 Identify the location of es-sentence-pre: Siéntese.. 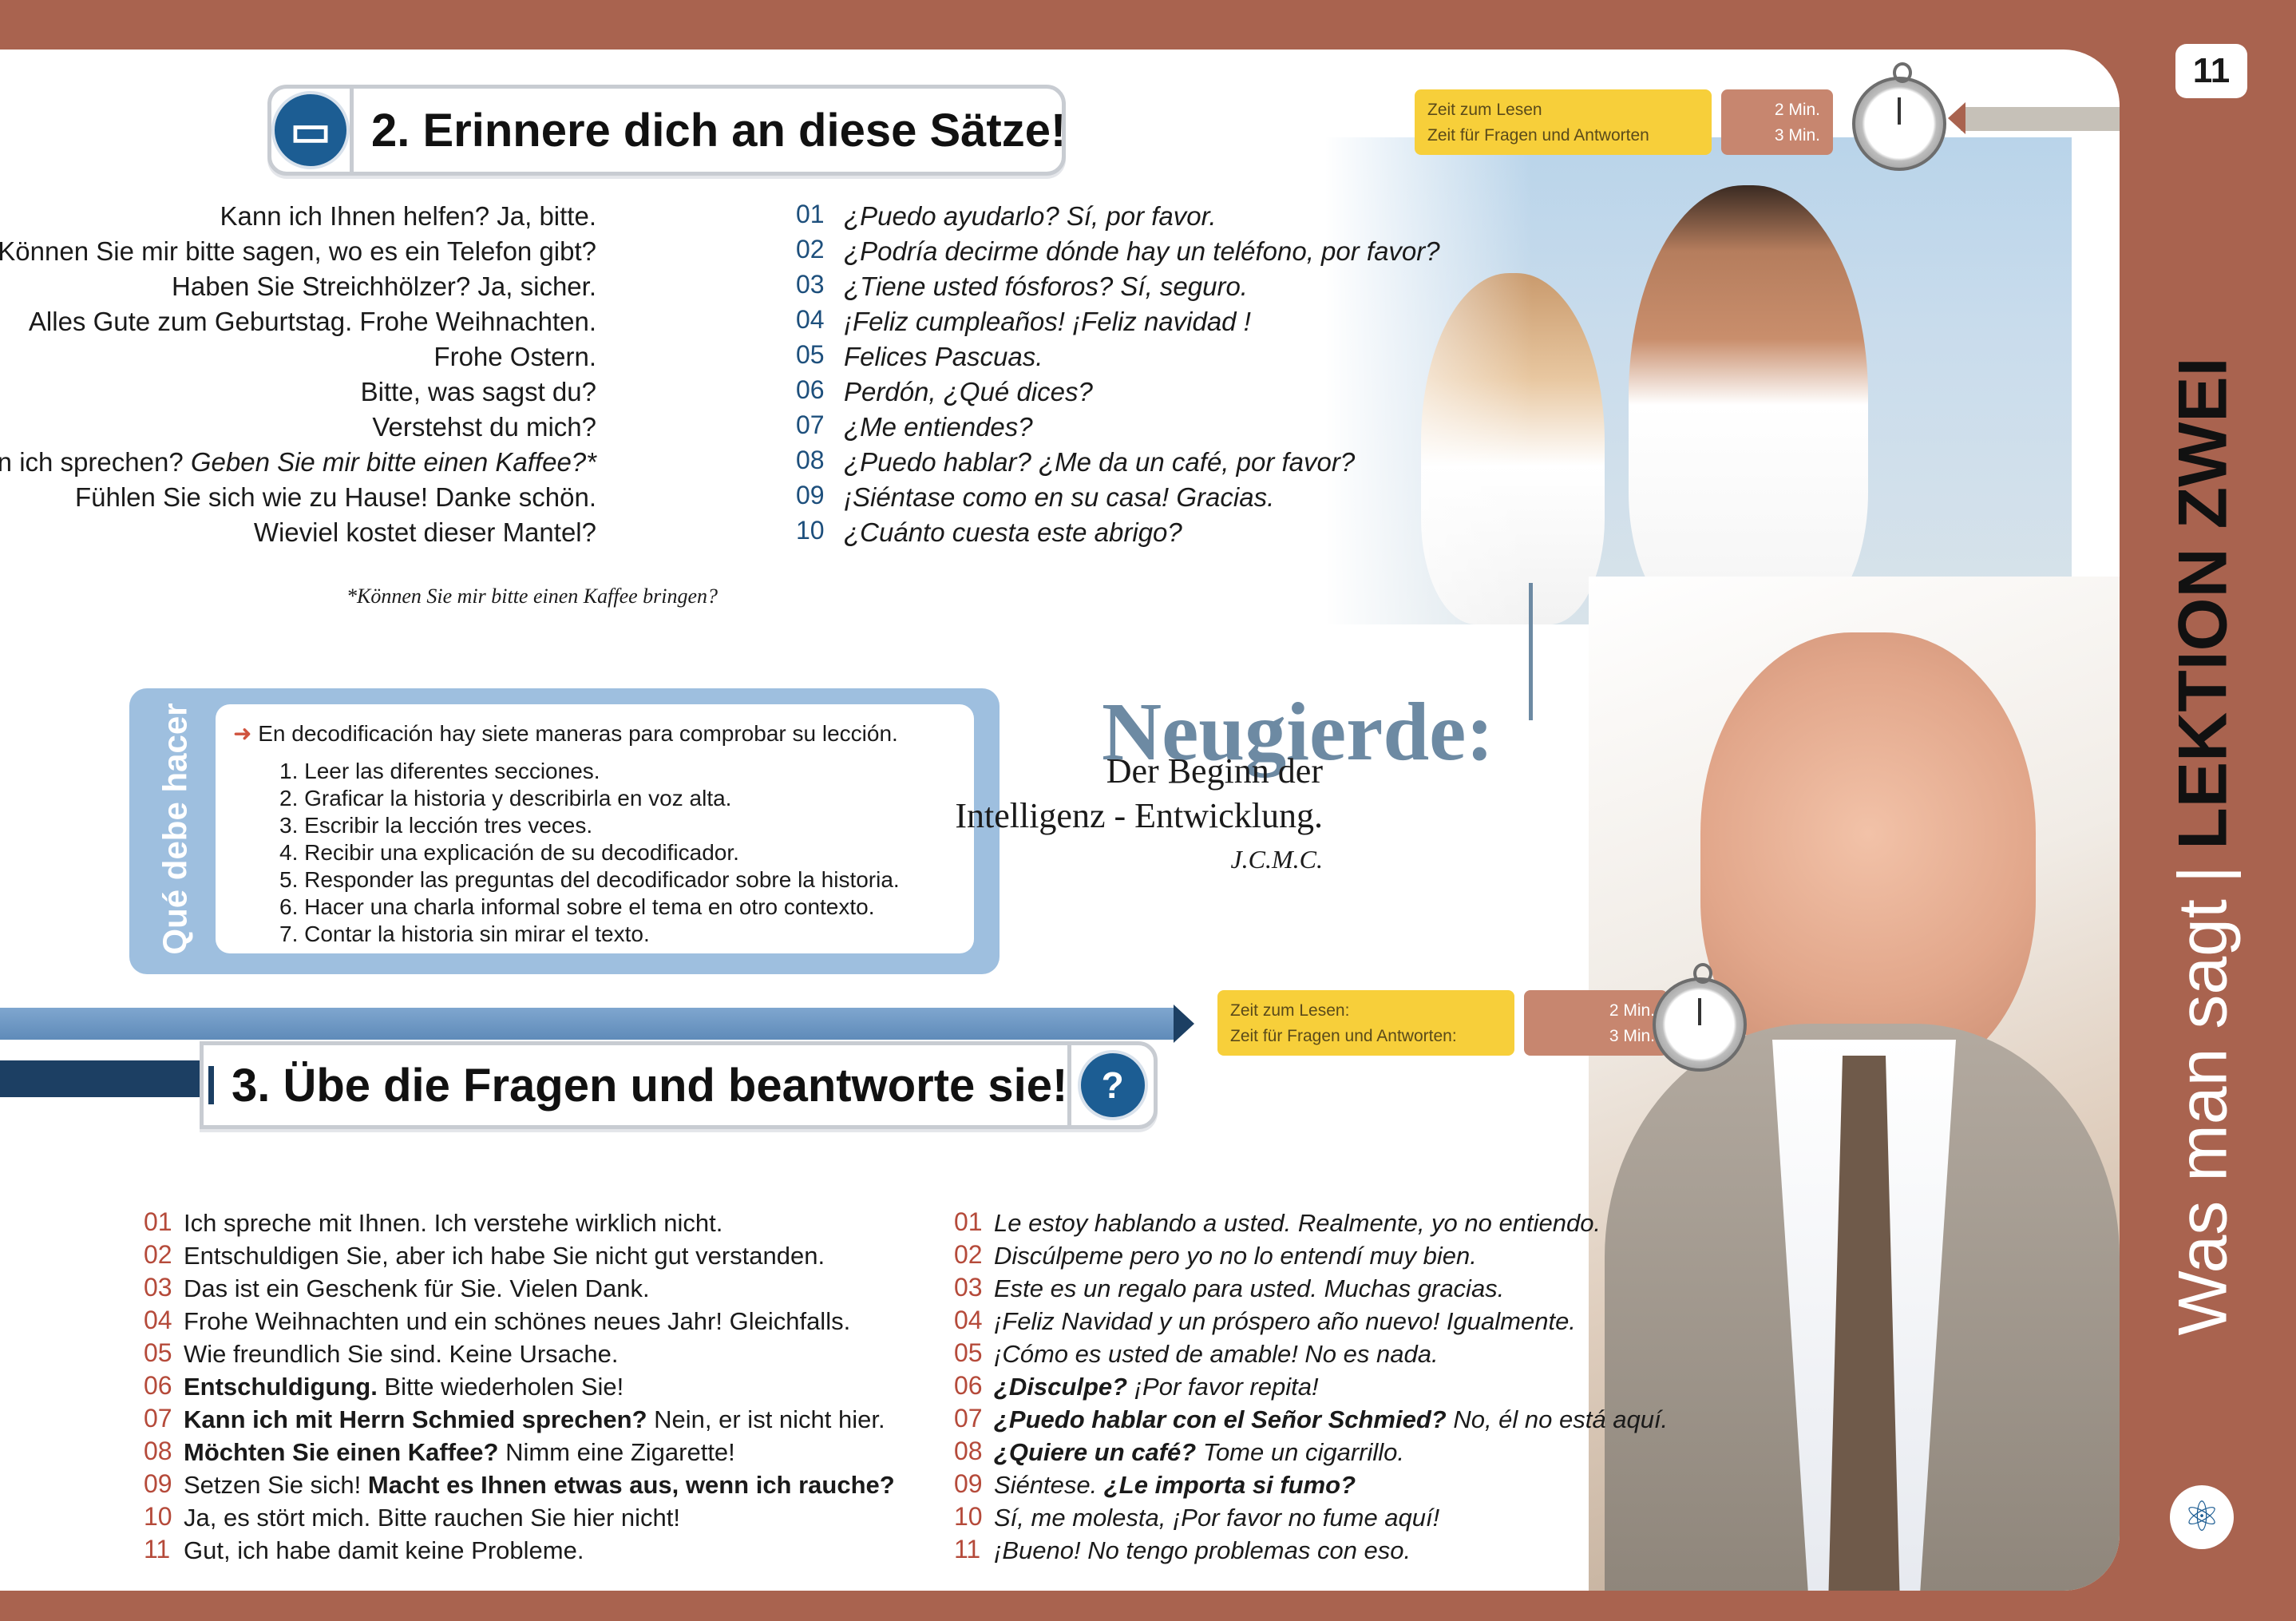
(1049, 1485).